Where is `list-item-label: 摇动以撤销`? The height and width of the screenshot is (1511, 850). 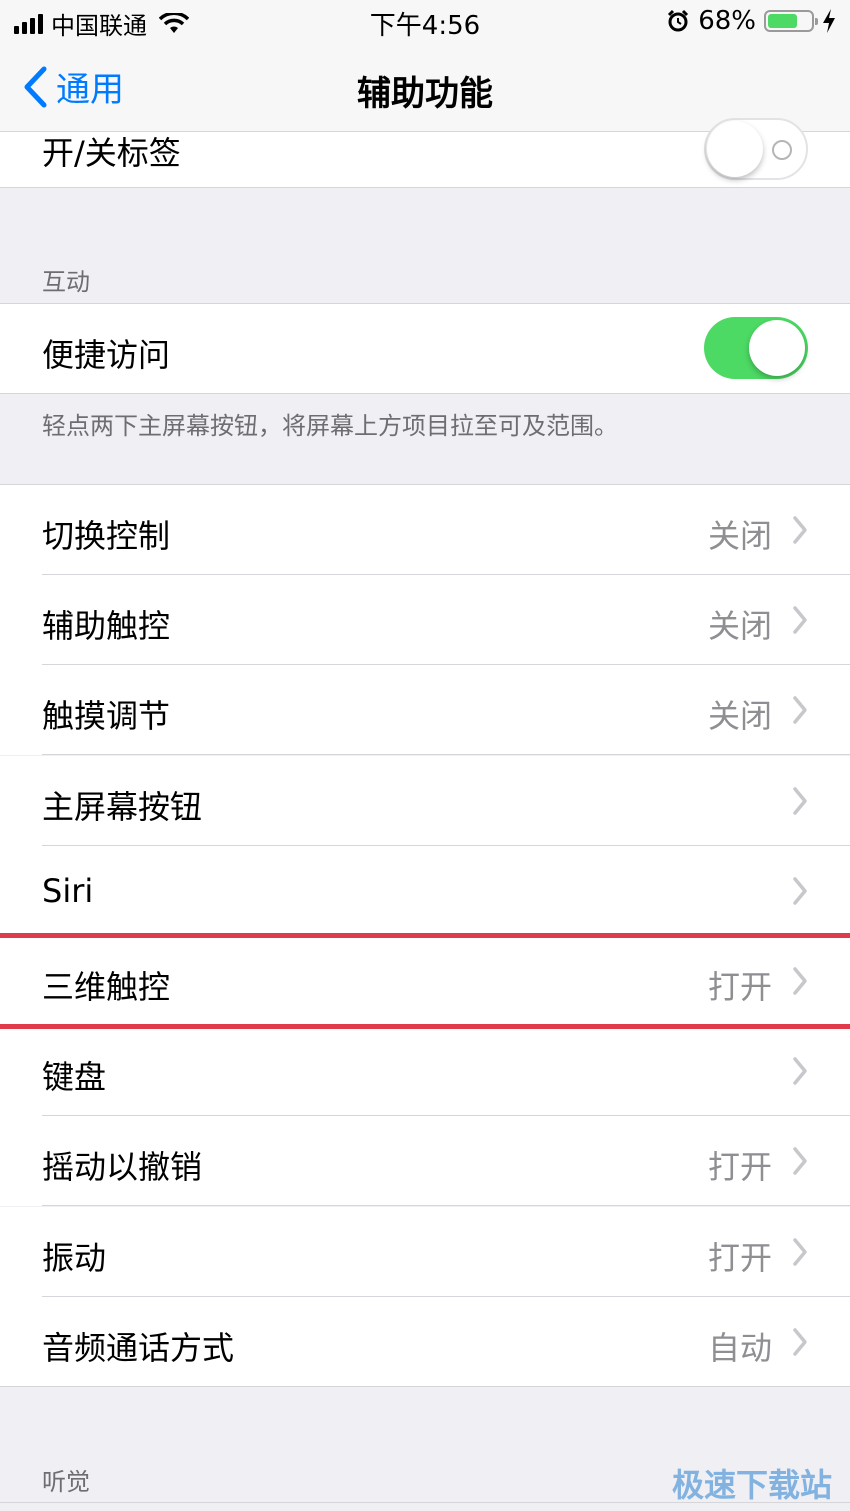
list-item-label: 摇动以撤销 is located at coordinates (122, 1167).